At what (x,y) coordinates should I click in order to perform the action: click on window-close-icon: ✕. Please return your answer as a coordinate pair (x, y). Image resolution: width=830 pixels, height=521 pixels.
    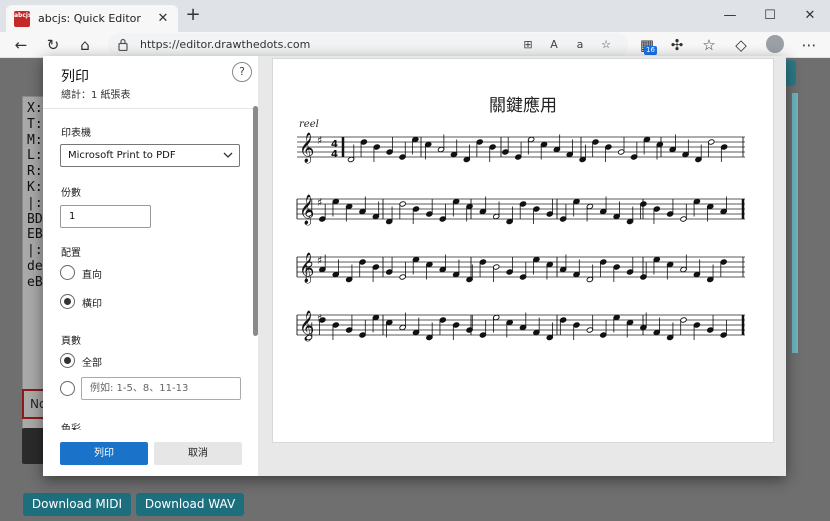
    Looking at the image, I should click on (810, 16).